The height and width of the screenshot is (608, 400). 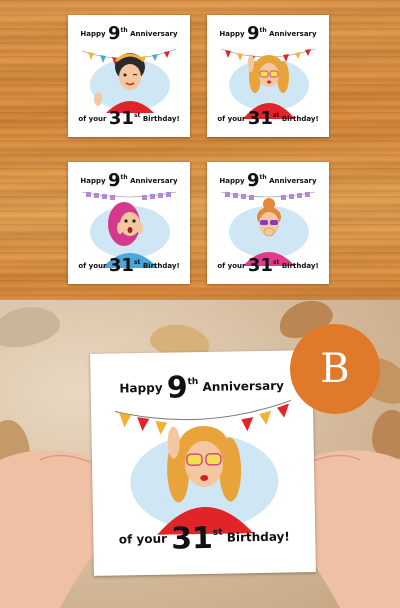 What do you see at coordinates (204, 538) in the screenshot?
I see `featured-card-subheading: of your 31st Birthday!` at bounding box center [204, 538].